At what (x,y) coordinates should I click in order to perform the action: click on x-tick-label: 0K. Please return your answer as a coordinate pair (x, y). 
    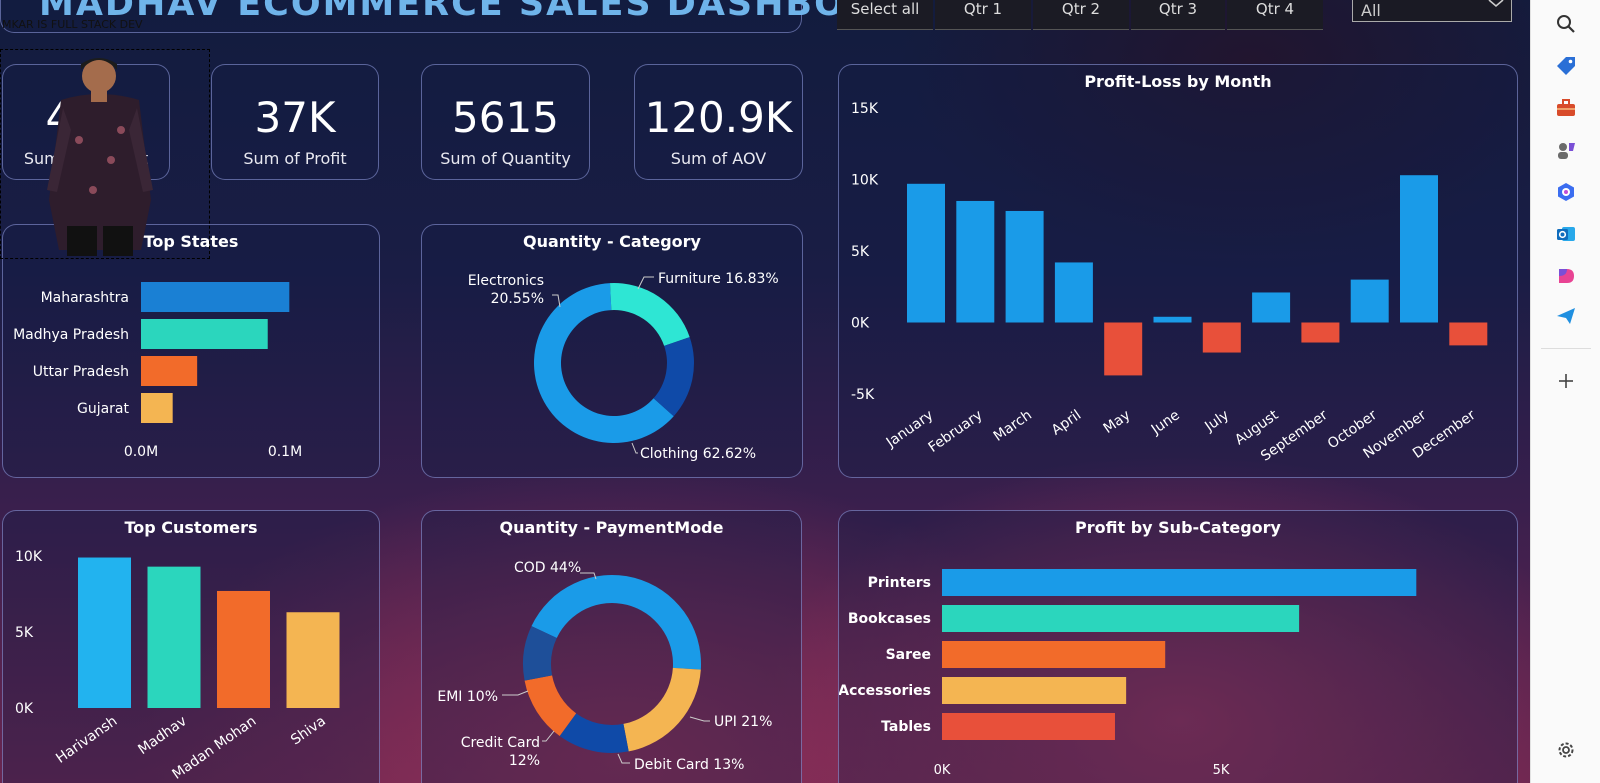
    Looking at the image, I should click on (942, 770).